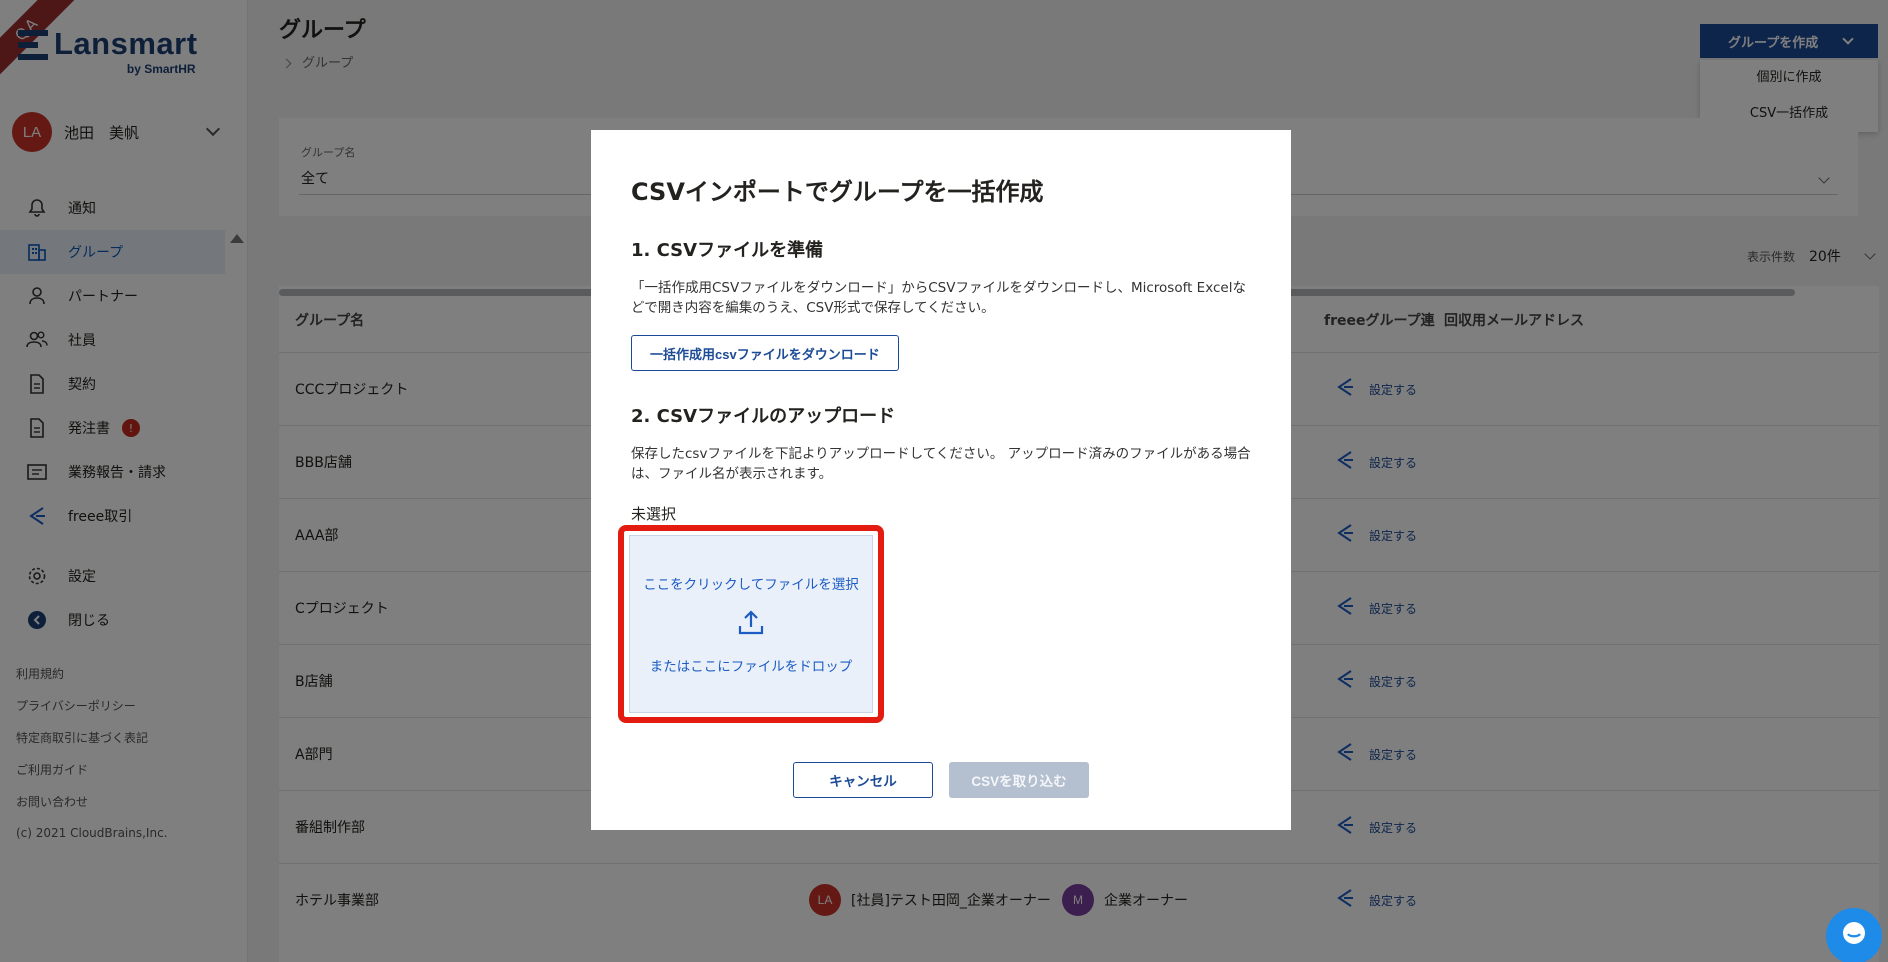  I want to click on download-csv-button: 一括作成用csvファイルをダウンロード, so click(765, 353).